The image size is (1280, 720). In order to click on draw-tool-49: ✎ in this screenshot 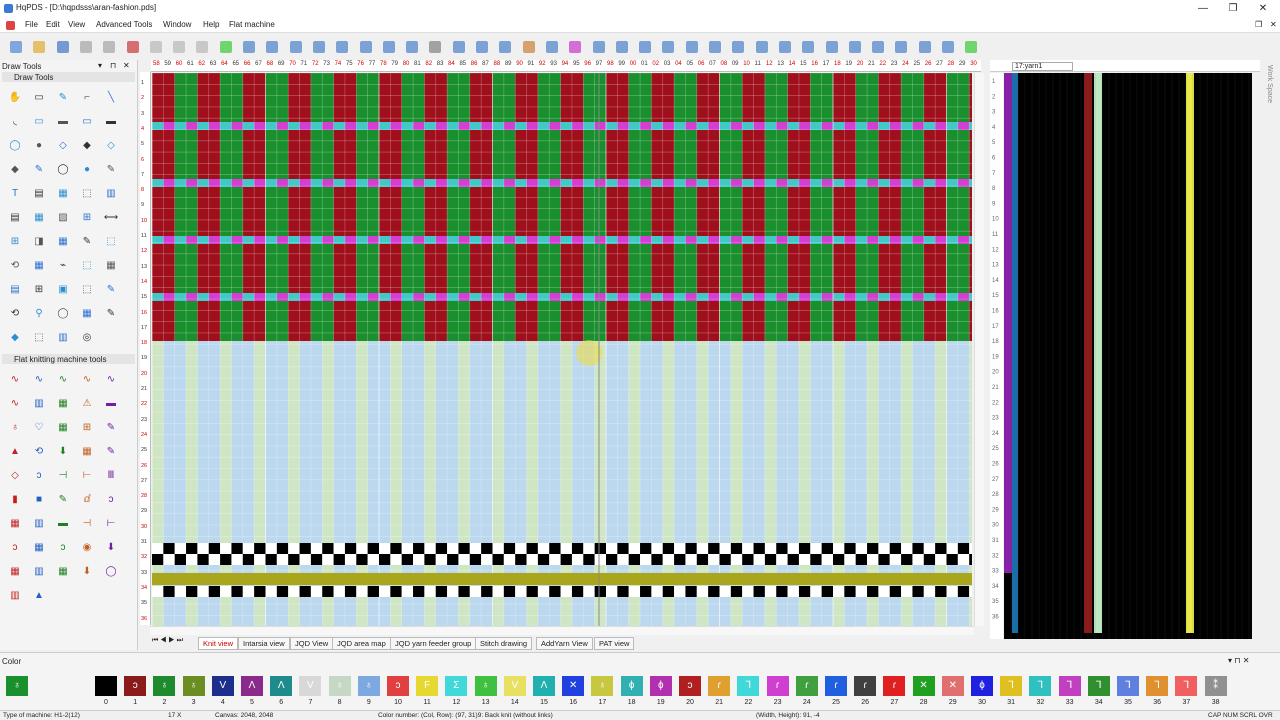, I will do `click(111, 314)`.